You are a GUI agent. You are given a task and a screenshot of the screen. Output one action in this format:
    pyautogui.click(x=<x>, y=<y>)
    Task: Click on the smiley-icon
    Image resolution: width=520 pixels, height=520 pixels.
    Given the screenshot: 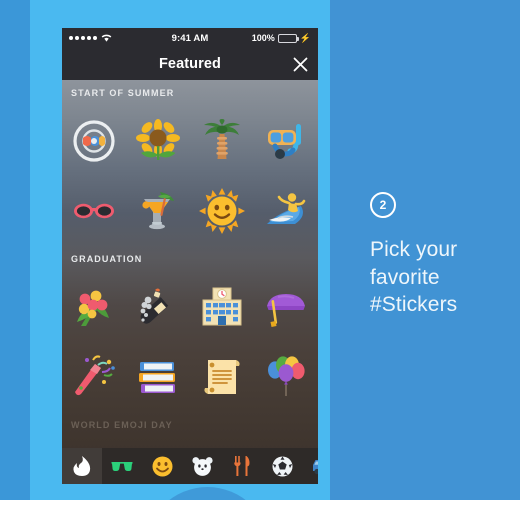 What is the action you would take?
    pyautogui.click(x=162, y=466)
    